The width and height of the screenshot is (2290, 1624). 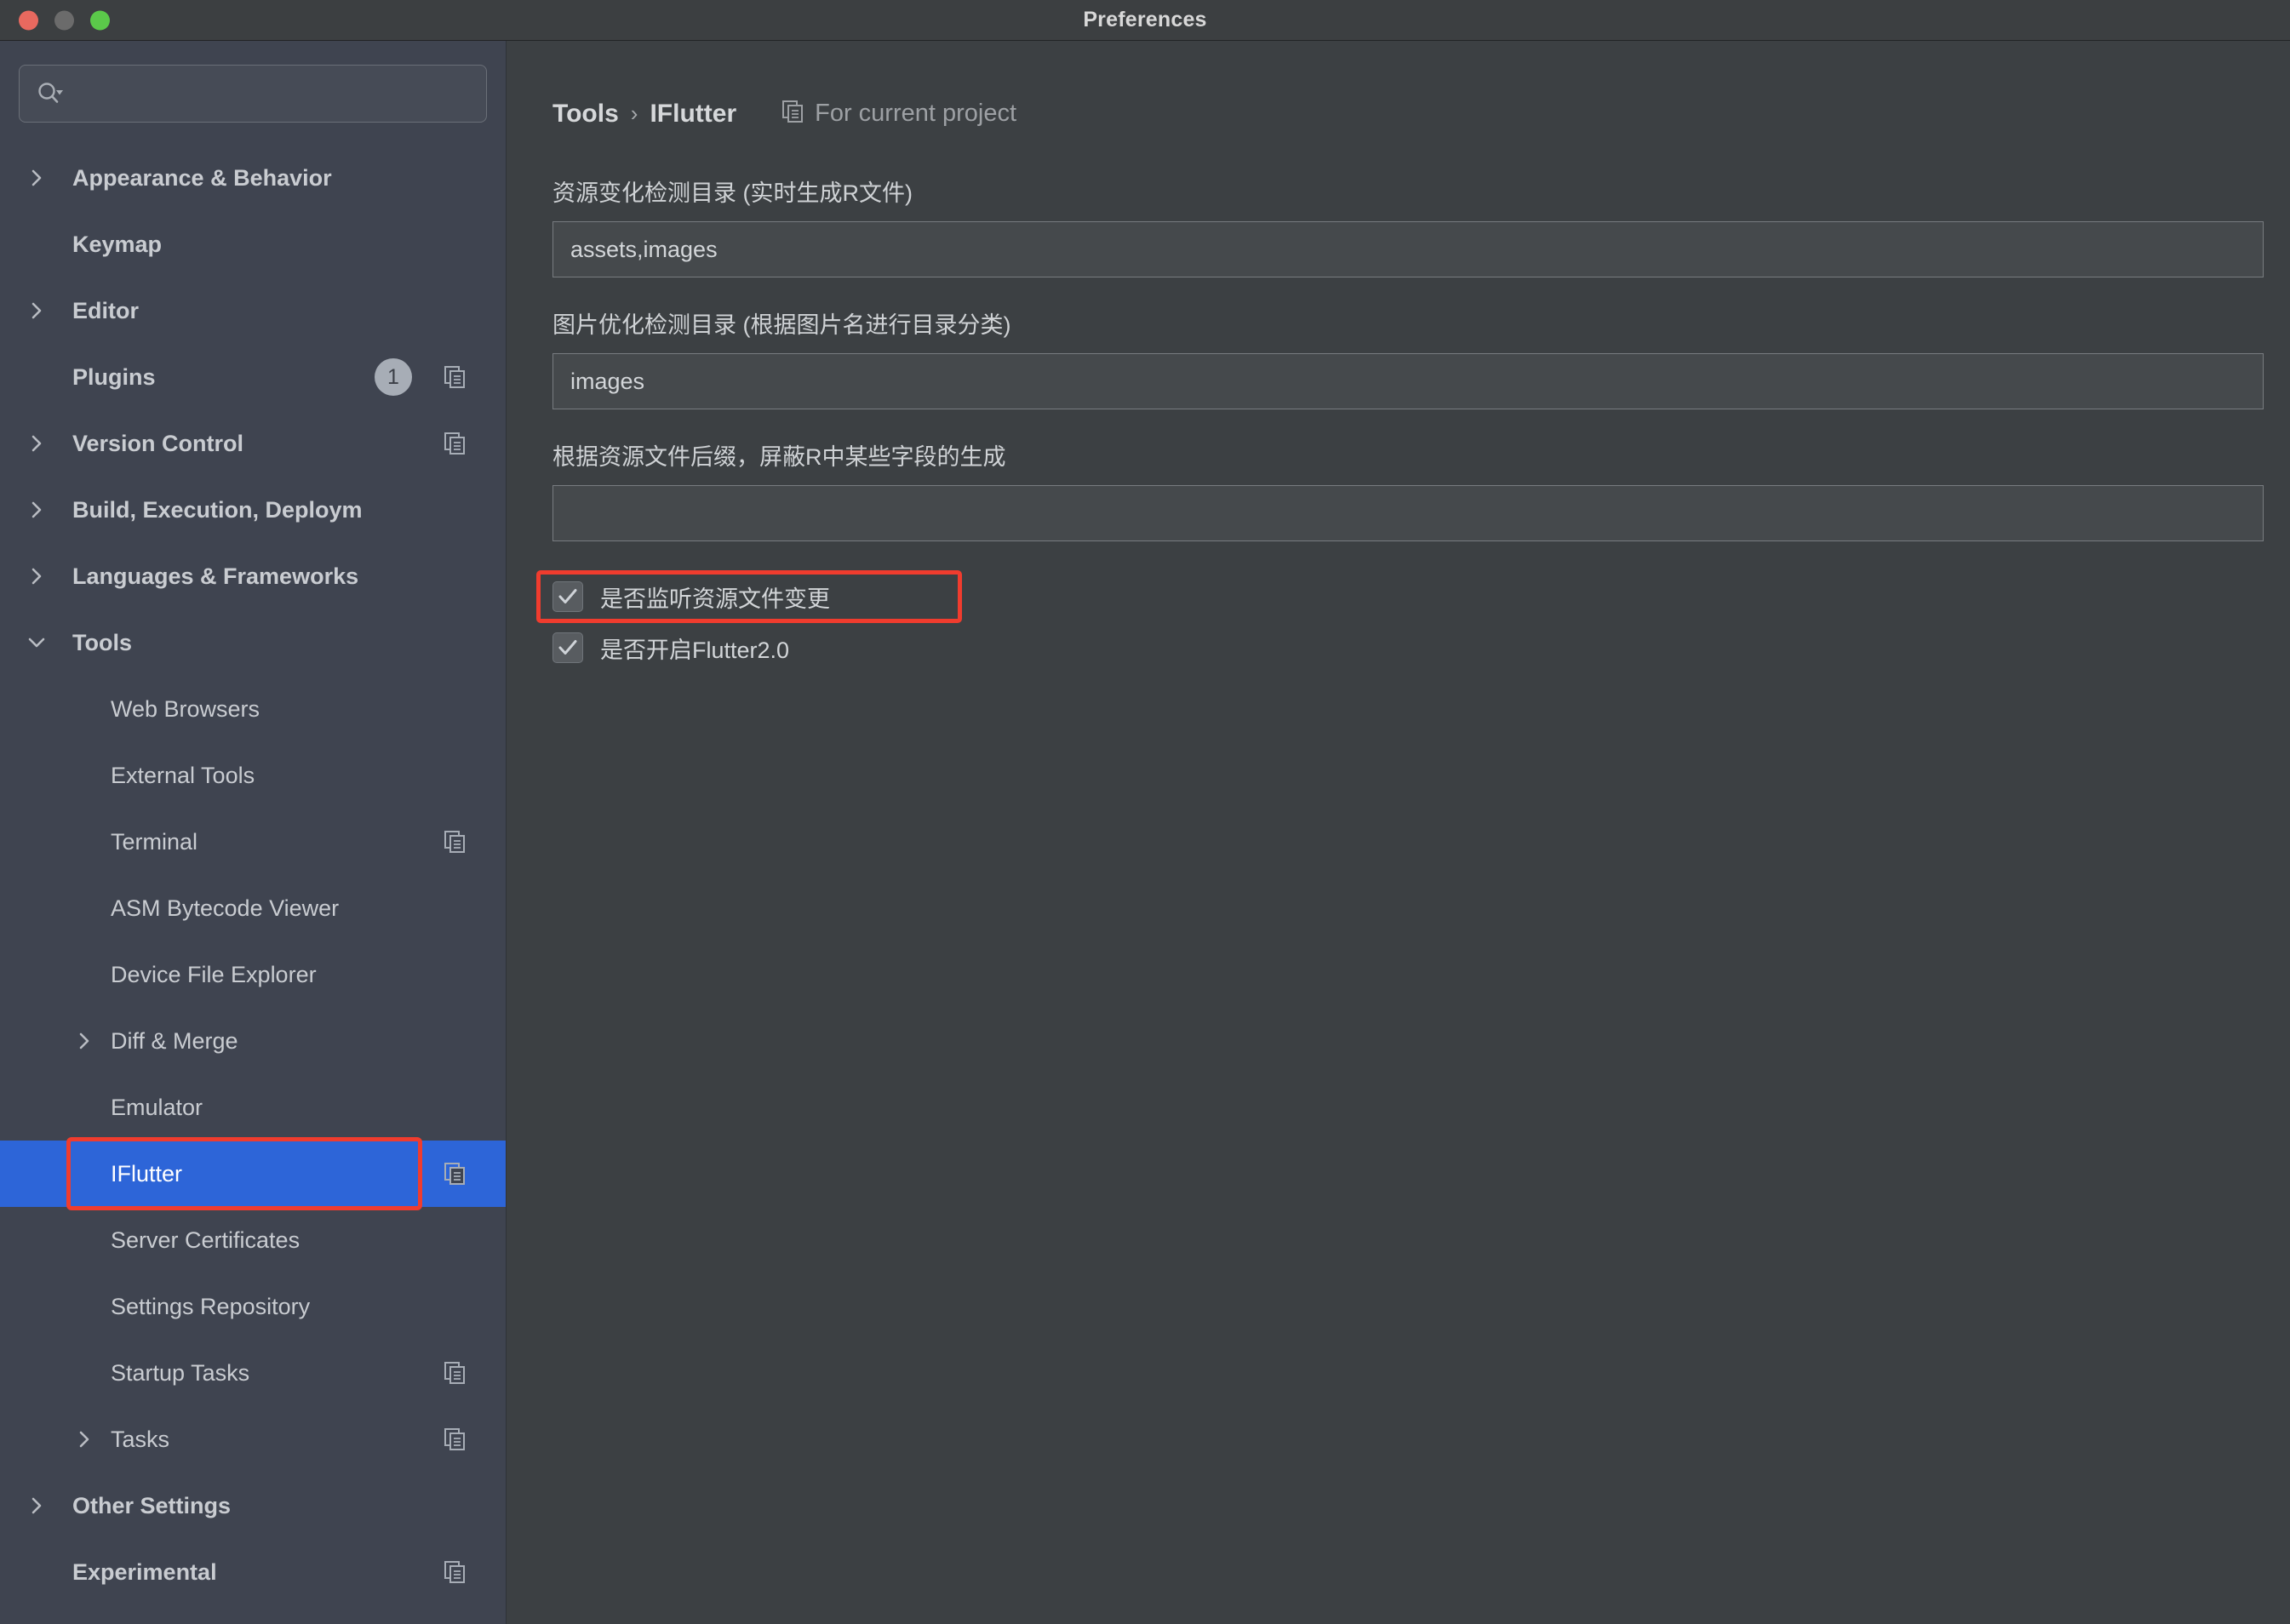 I want to click on chevron-down-icon, so click(x=36, y=642).